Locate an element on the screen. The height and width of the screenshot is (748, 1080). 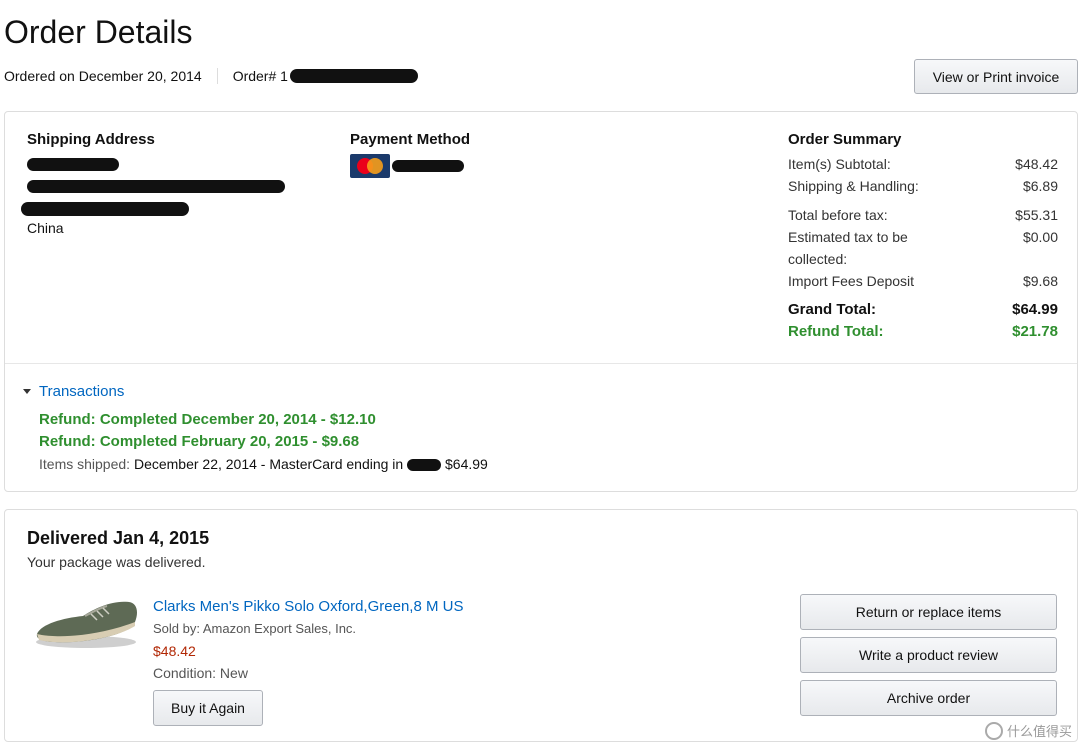
summary-row-import-fees: Import Fees Deposit $9.68 is located at coordinates (923, 281).